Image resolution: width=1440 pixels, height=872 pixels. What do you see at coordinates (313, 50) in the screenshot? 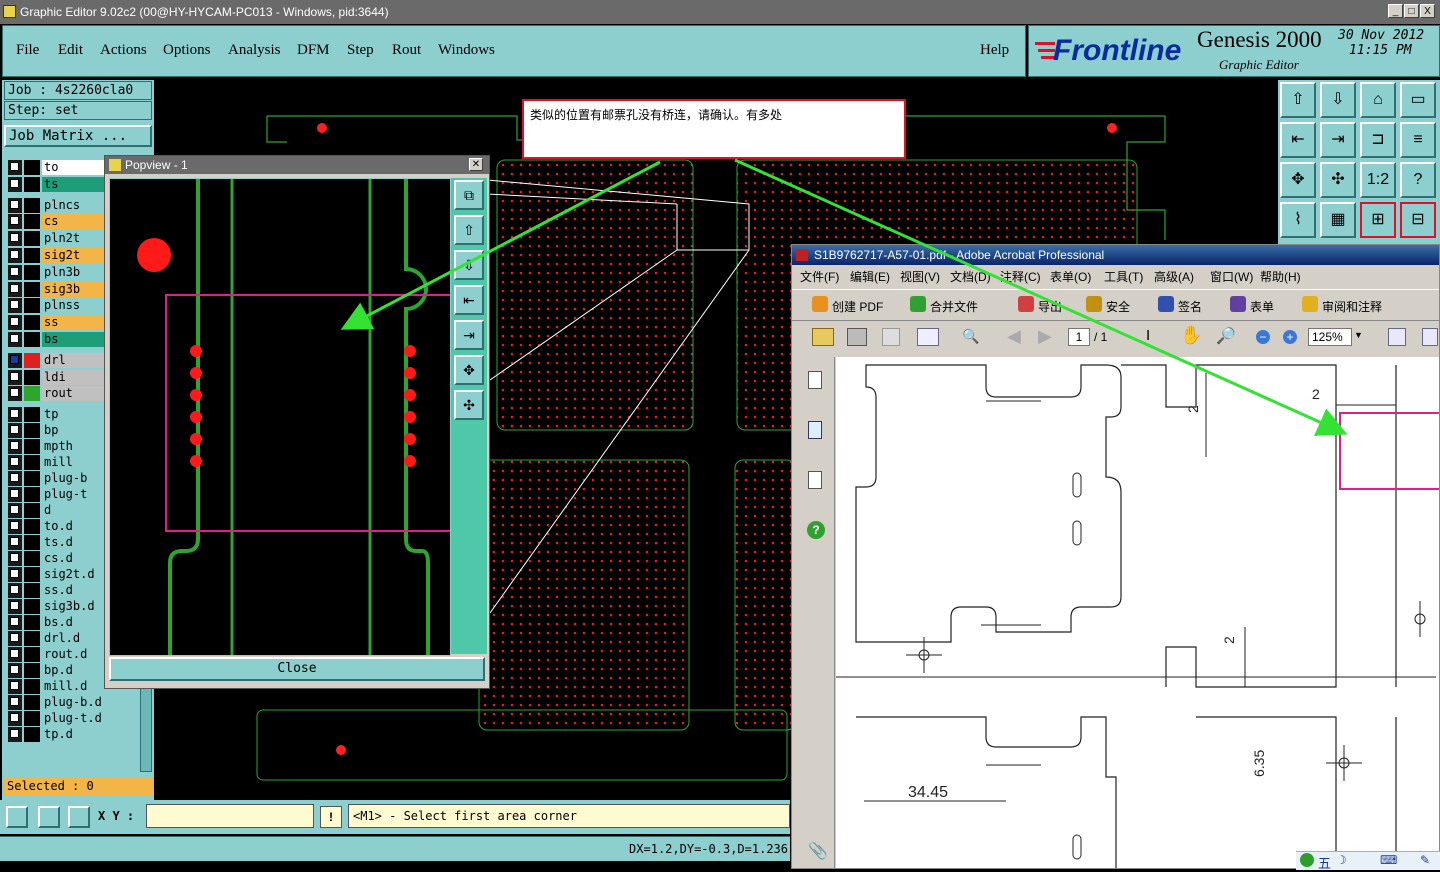
I see `menu-dfm: DFM` at bounding box center [313, 50].